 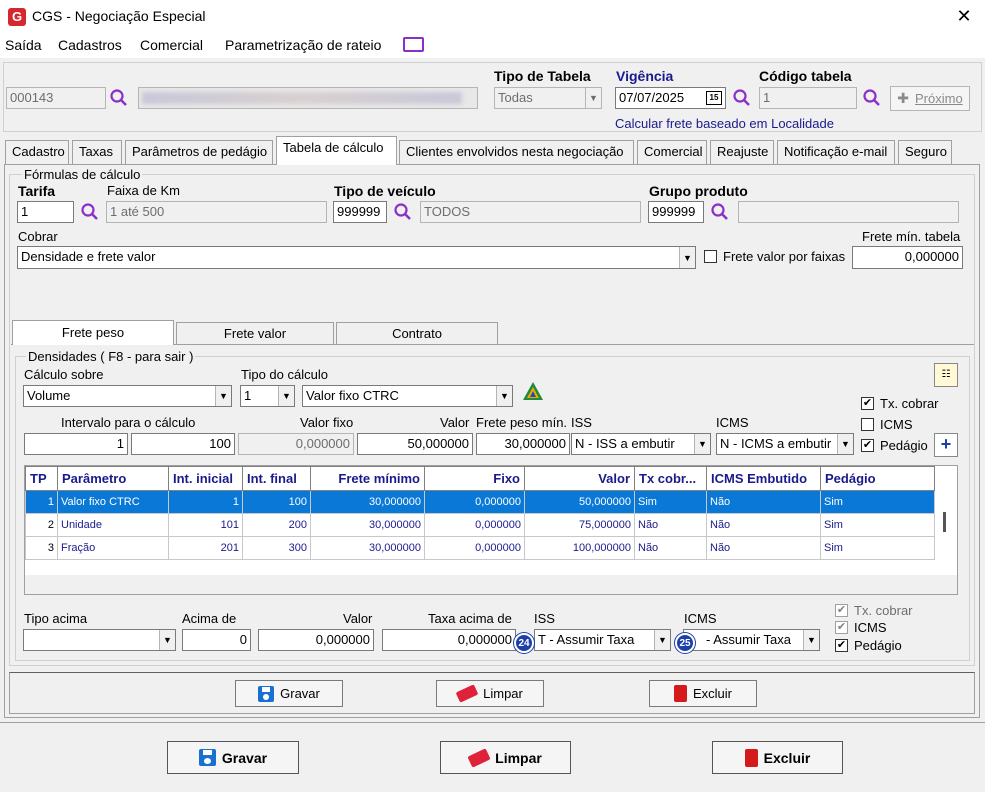 What do you see at coordinates (930, 98) in the screenshot?
I see `proximo-button: ✚ Próximo` at bounding box center [930, 98].